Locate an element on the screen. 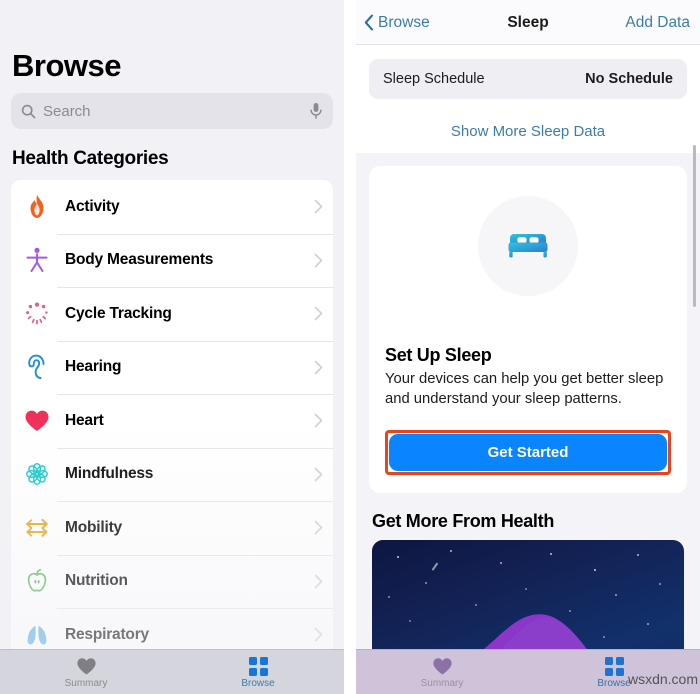 Image resolution: width=700 pixels, height=694 pixels. show-more-section: Show More Sleep Data is located at coordinates (528, 133).